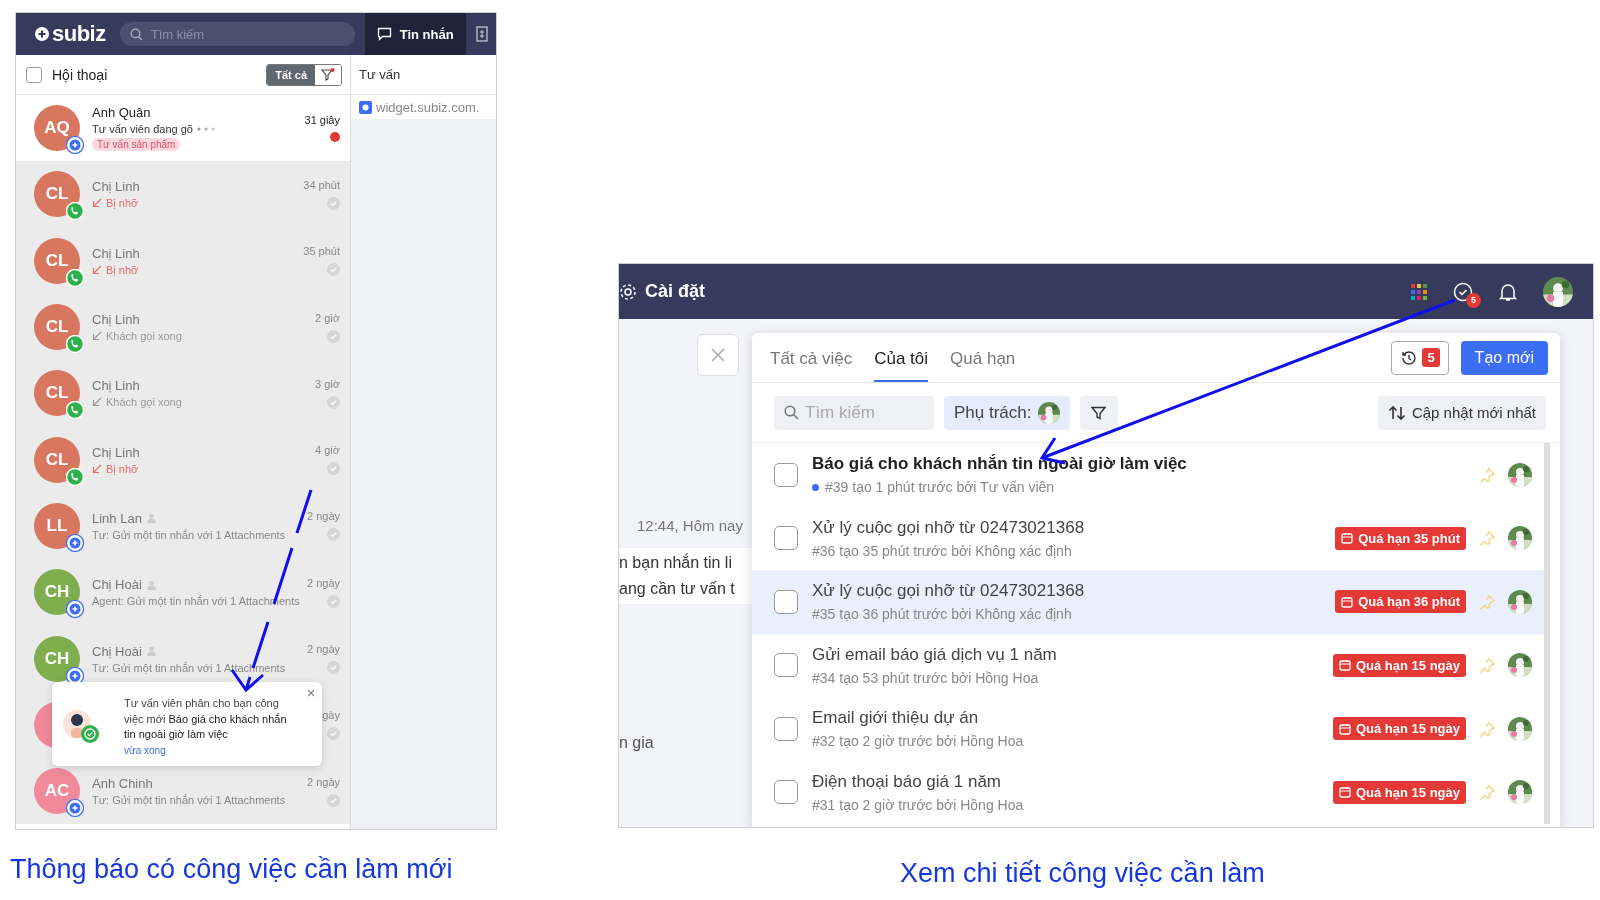  What do you see at coordinates (183, 194) in the screenshot?
I see `conversation-row: CL Chị Linh Bị nhỡ 34 phút` at bounding box center [183, 194].